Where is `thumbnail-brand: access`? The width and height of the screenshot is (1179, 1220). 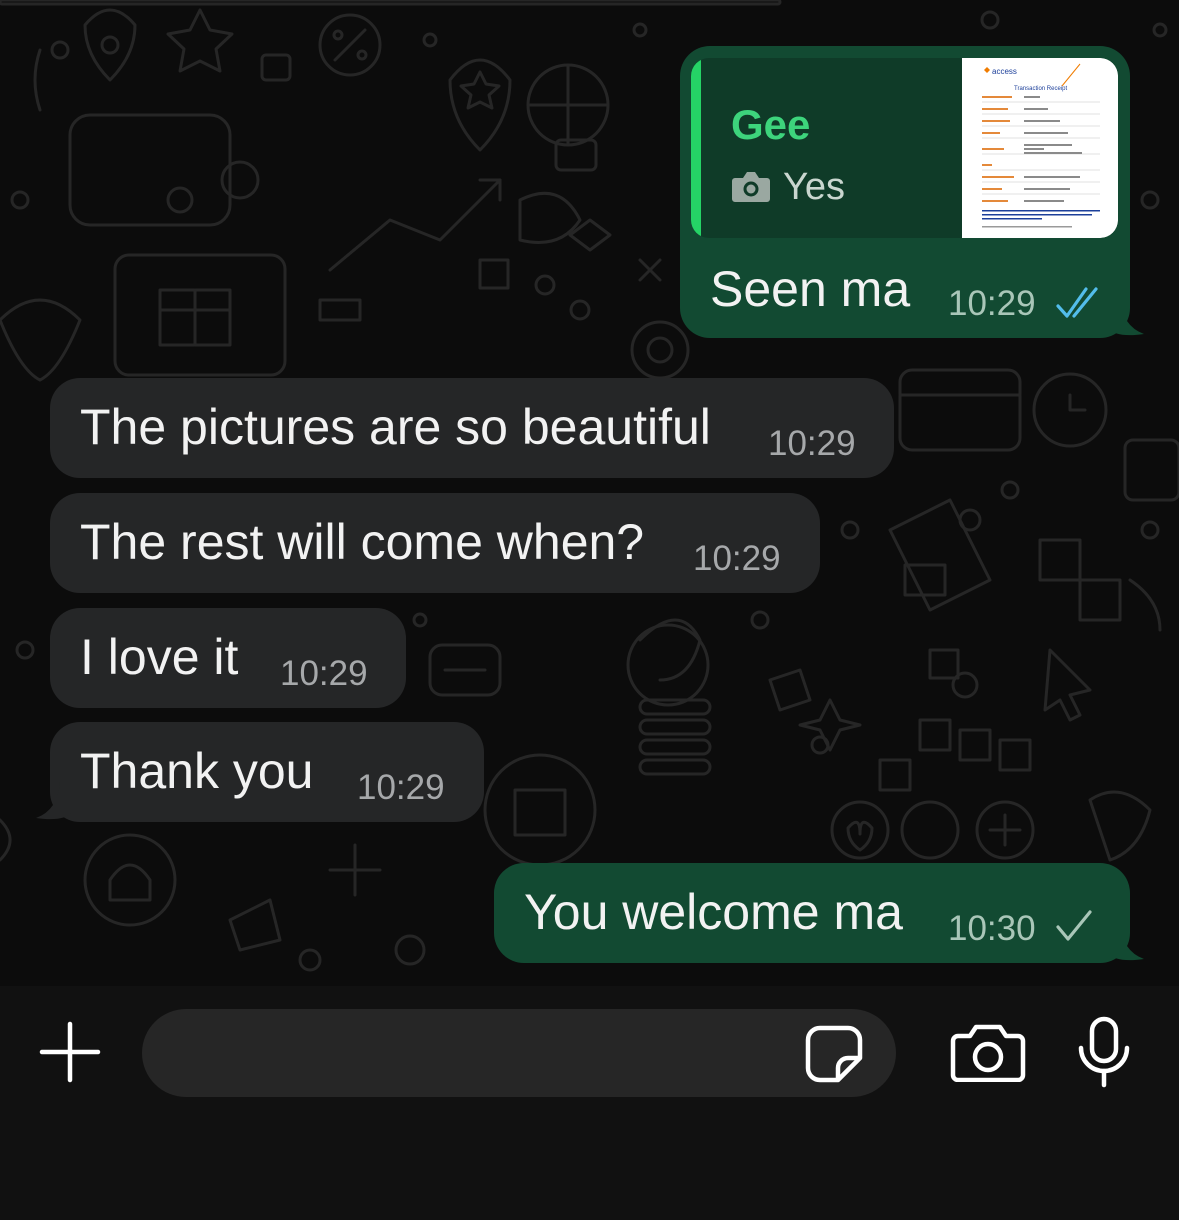 thumbnail-brand: access is located at coordinates (1004, 71).